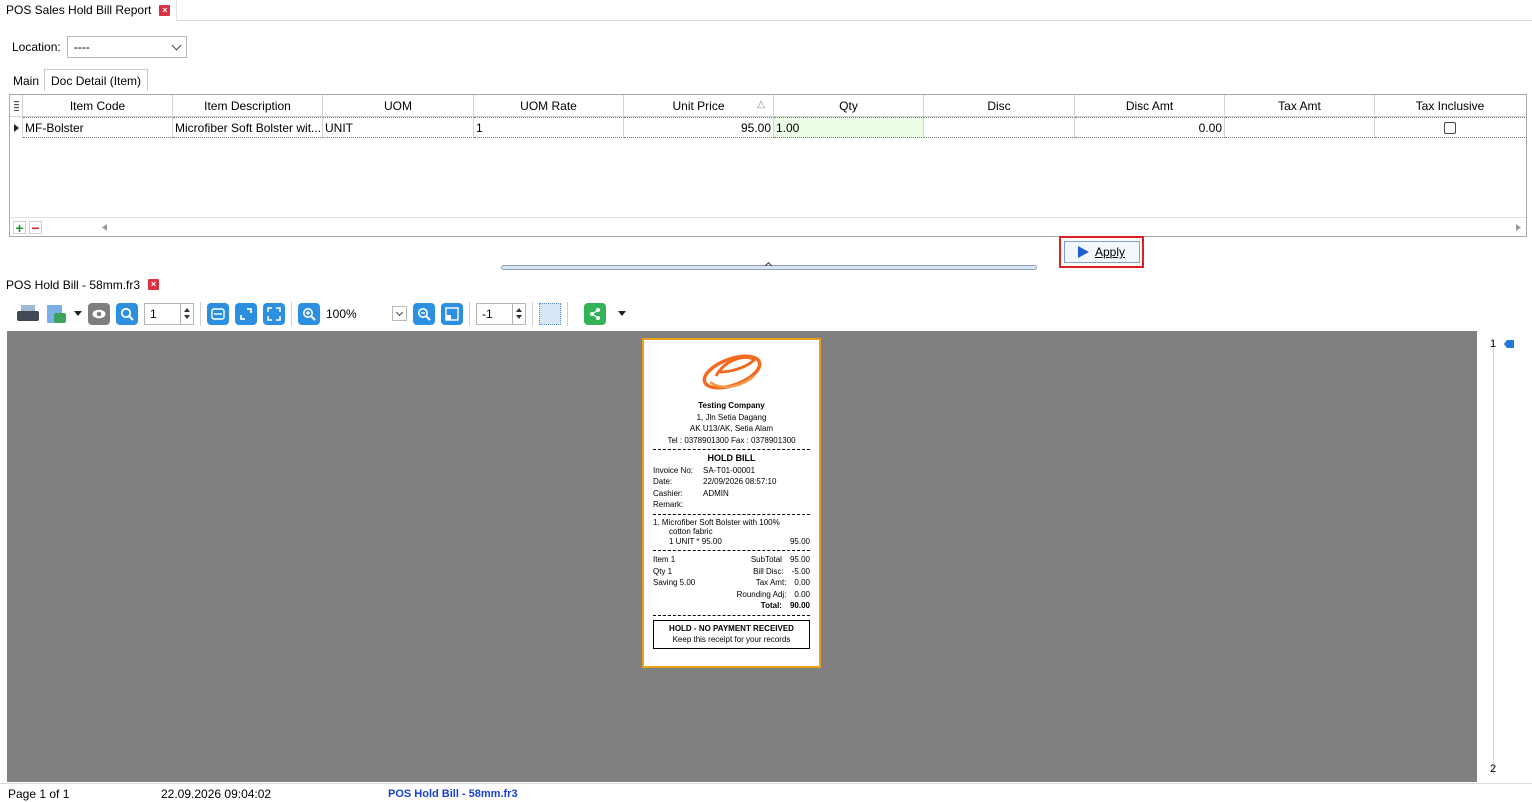  I want to click on receipt-info-row: Remark:, so click(668, 504).